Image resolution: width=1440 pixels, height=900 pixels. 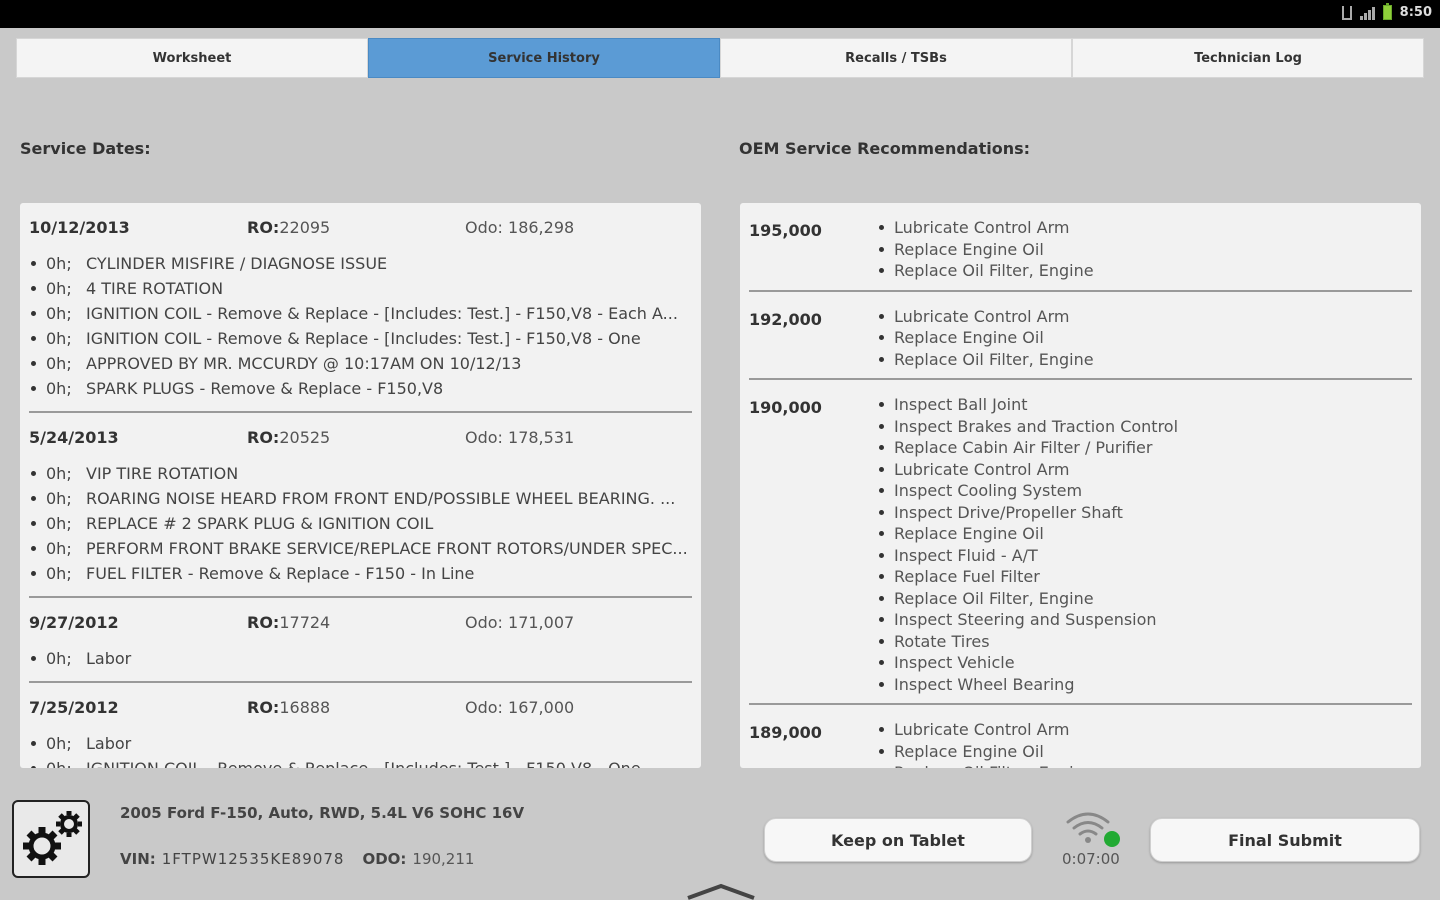 What do you see at coordinates (1025, 620) in the screenshot?
I see `recommendation-text: Inspect Steering and Suspension` at bounding box center [1025, 620].